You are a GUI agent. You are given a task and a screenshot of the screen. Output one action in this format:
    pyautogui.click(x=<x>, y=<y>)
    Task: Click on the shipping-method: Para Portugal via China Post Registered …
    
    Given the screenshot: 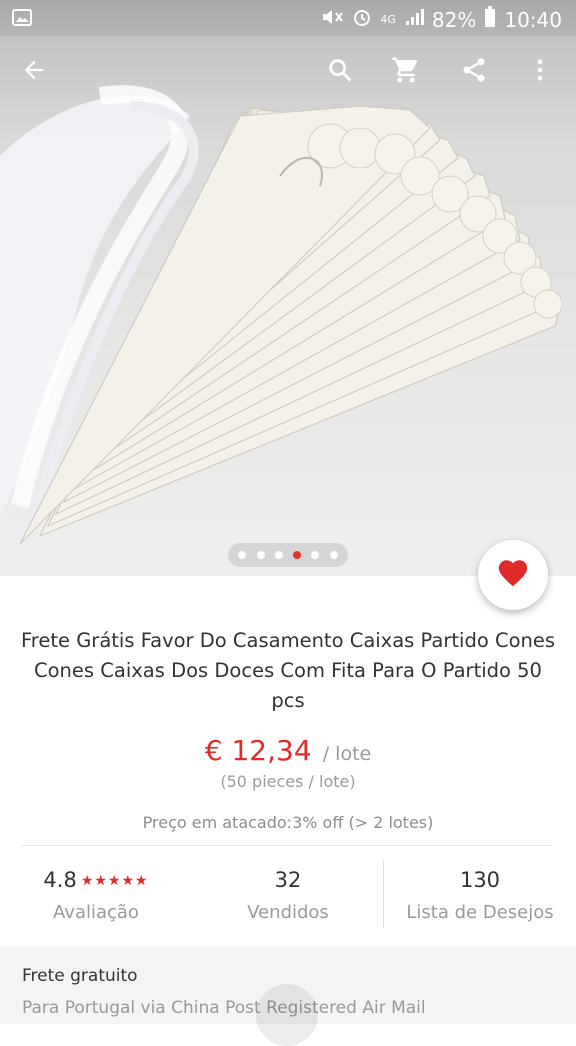 What is the action you would take?
    pyautogui.click(x=224, y=1008)
    